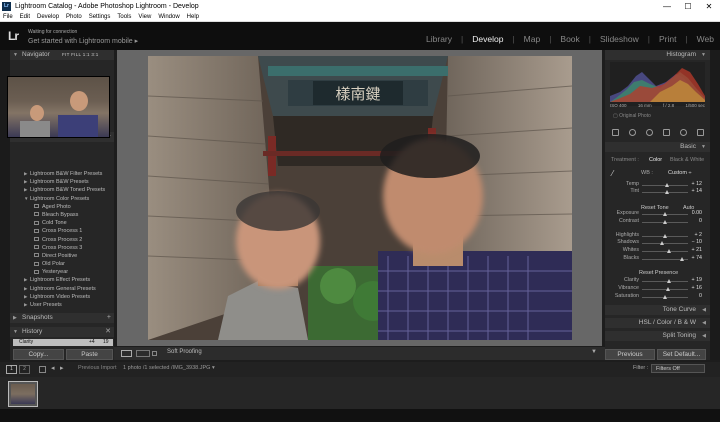 This screenshot has height=422, width=720. I want to click on preset-folder: ▶ Lightroom B&W Presets, so click(66, 182).